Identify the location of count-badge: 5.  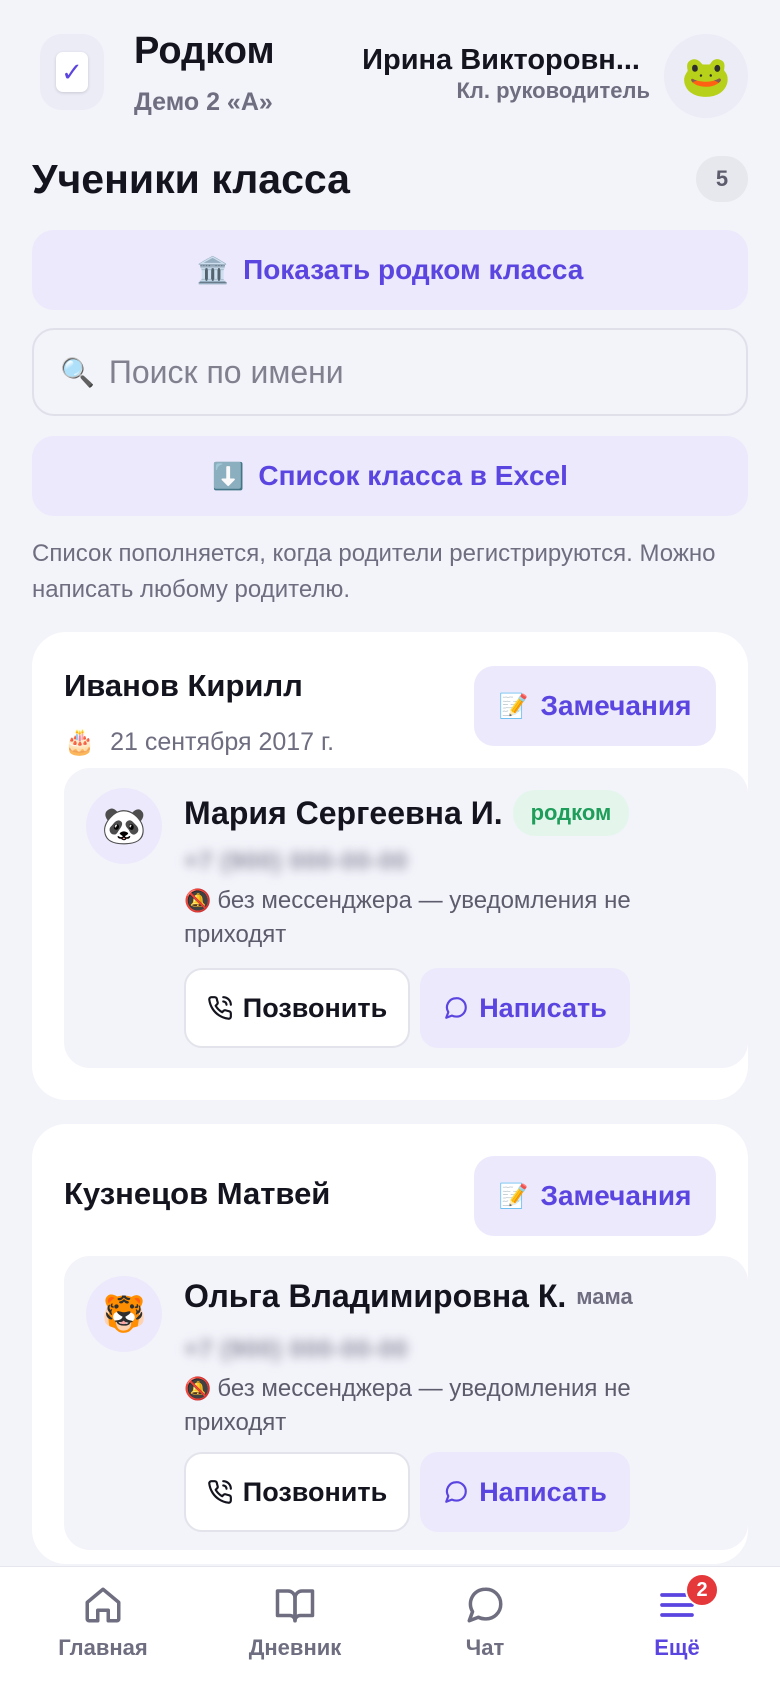
(722, 179).